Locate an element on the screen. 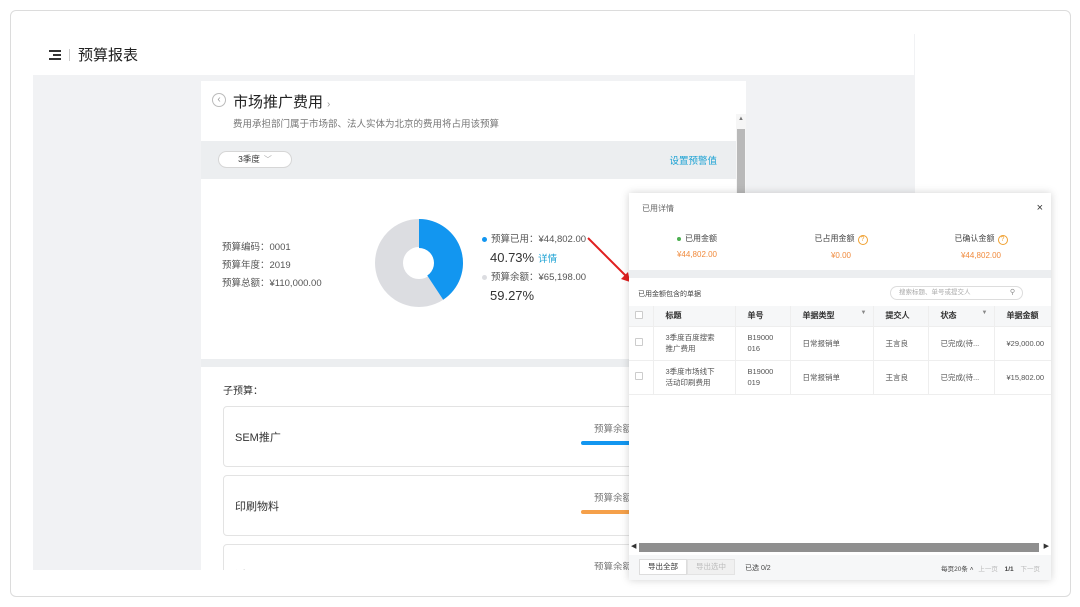 The width and height of the screenshot is (1080, 607). close-icon: × is located at coordinates (1040, 208).